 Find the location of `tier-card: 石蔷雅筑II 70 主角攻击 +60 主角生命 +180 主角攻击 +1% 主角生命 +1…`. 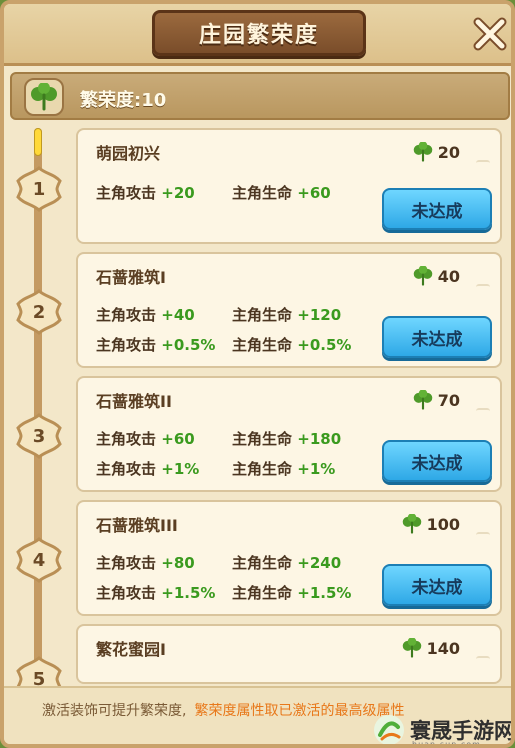

tier-card: 石蔷雅筑II 70 主角攻击 +60 主角生命 +180 主角攻击 +1% 主角生命 +1… is located at coordinates (289, 434).